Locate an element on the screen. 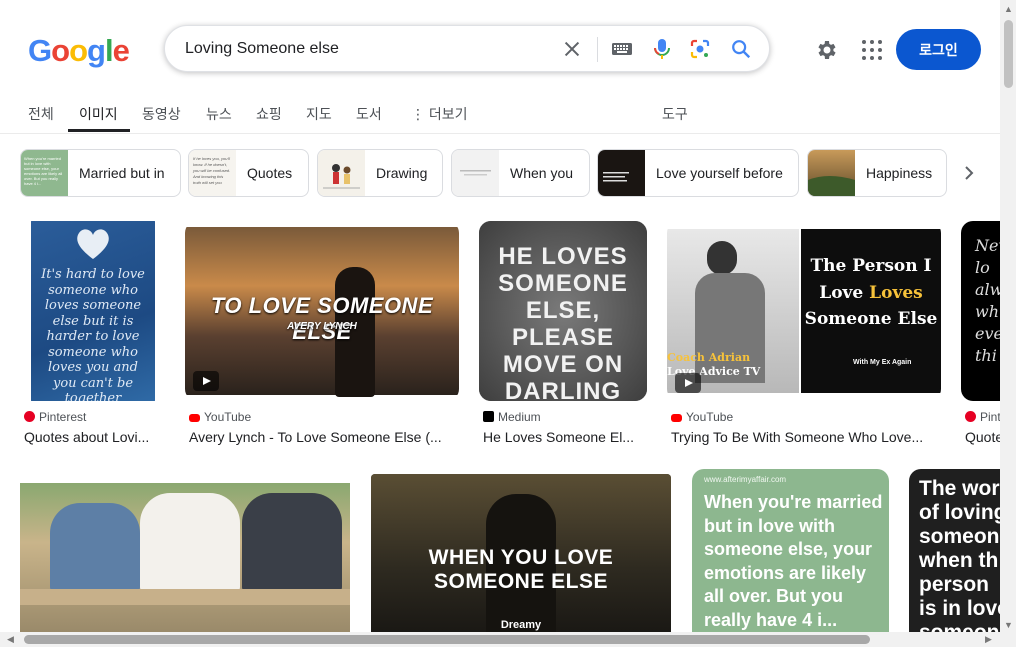 The height and width of the screenshot is (647, 1016). image-subtitle-text: Dreamy is located at coordinates (521, 625).